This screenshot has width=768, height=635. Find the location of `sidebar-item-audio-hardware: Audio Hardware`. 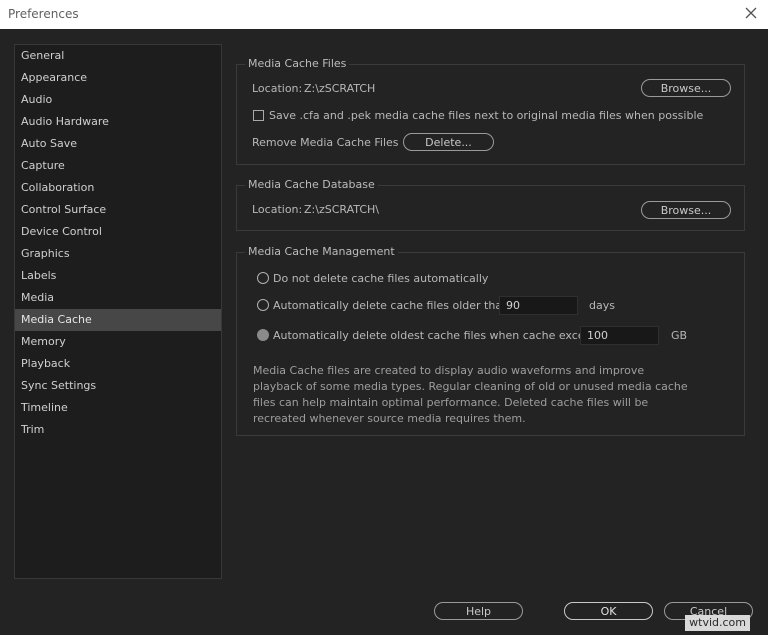

sidebar-item-audio-hardware: Audio Hardware is located at coordinates (118, 122).